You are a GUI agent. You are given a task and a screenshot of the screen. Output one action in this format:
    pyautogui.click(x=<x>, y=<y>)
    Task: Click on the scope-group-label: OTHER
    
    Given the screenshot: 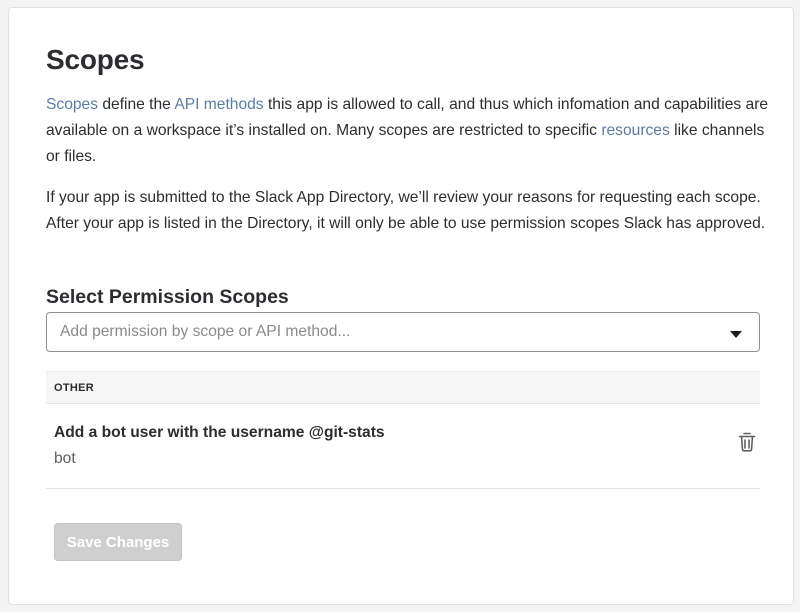 What is the action you would take?
    pyautogui.click(x=74, y=388)
    